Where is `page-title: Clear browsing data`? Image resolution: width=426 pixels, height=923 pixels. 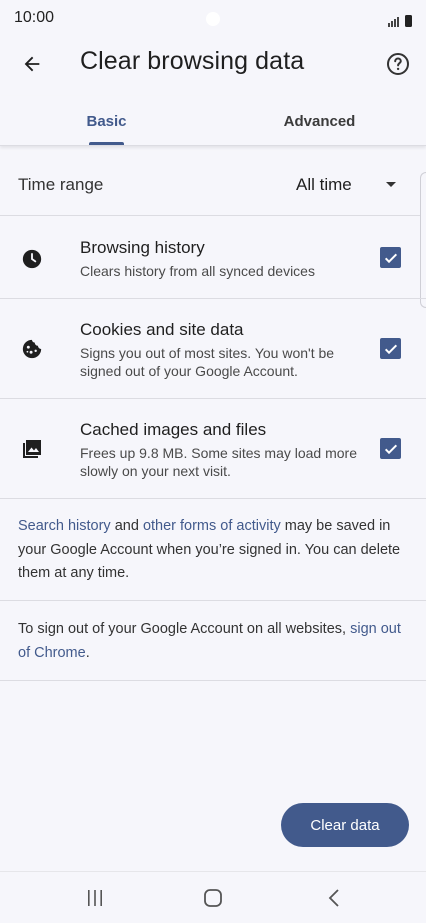
page-title: Clear browsing data is located at coordinates (192, 61).